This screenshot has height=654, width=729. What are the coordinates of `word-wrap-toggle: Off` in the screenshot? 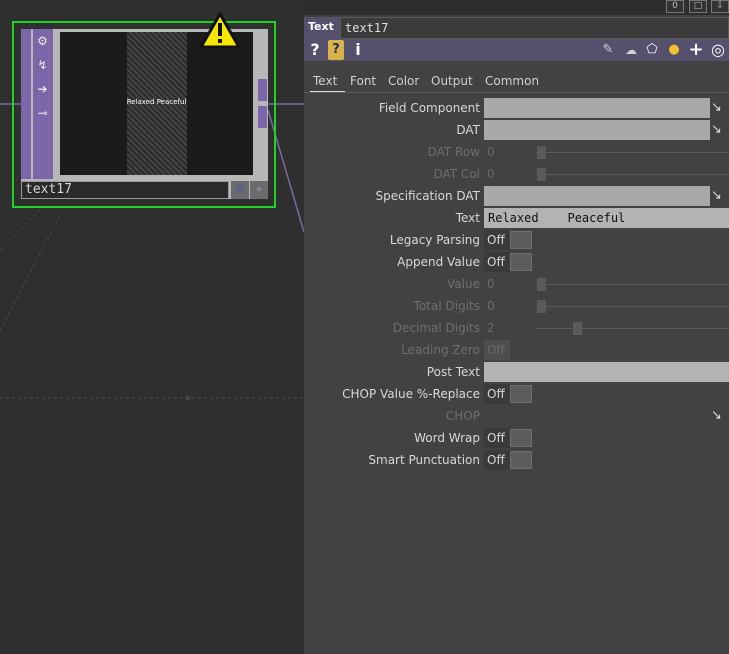 It's located at (509, 438).